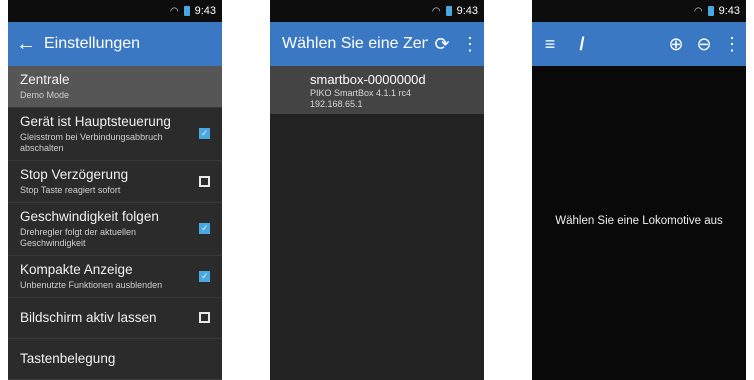 Image resolution: width=754 pixels, height=380 pixels. I want to click on setting-subtitle: Demo Mode, so click(45, 95).